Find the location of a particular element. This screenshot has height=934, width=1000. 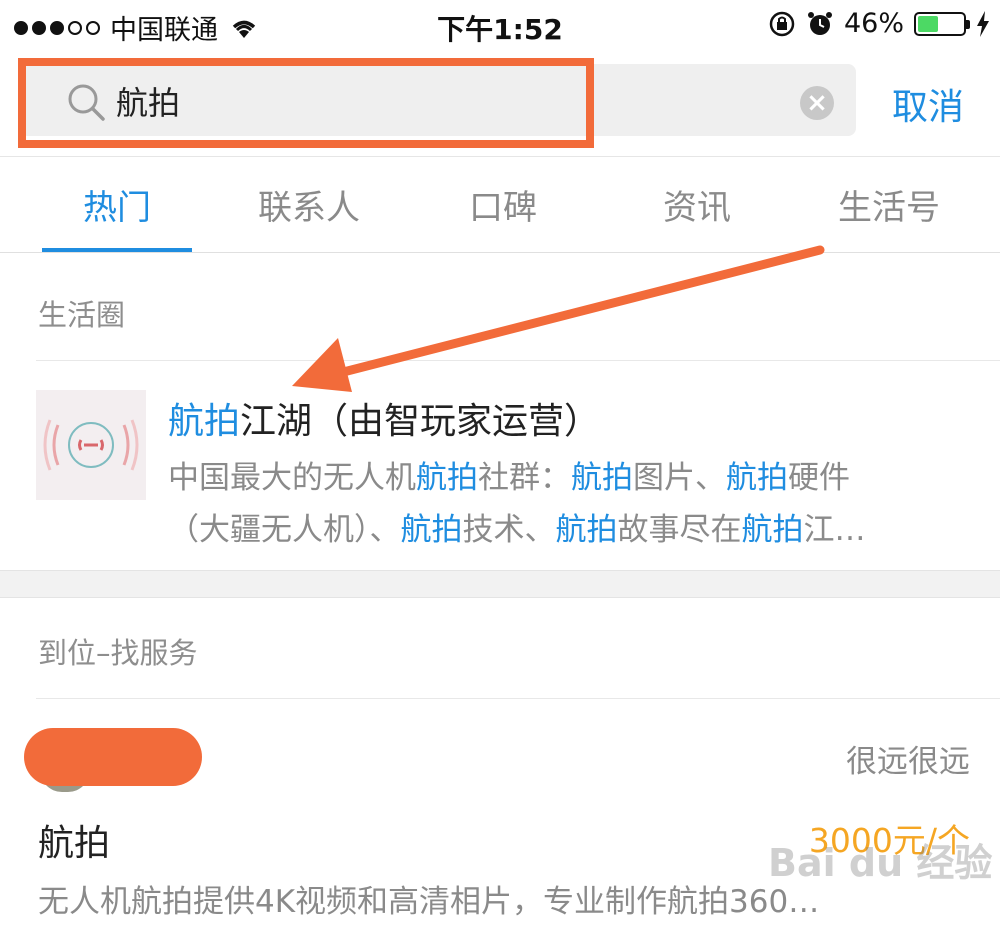

service-title: 航拍 is located at coordinates (74, 840).